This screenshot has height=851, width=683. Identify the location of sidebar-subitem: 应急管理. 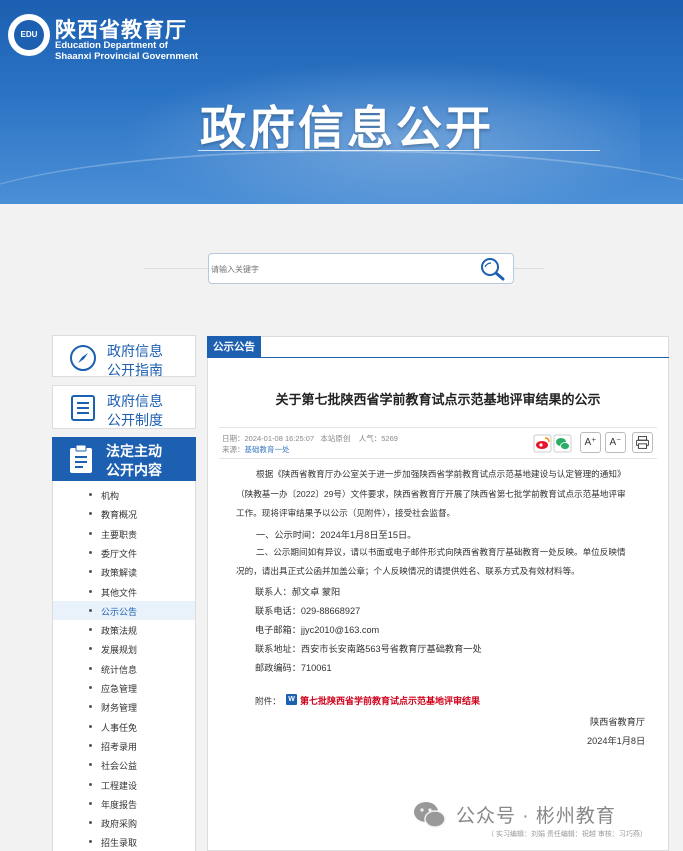
(124, 687).